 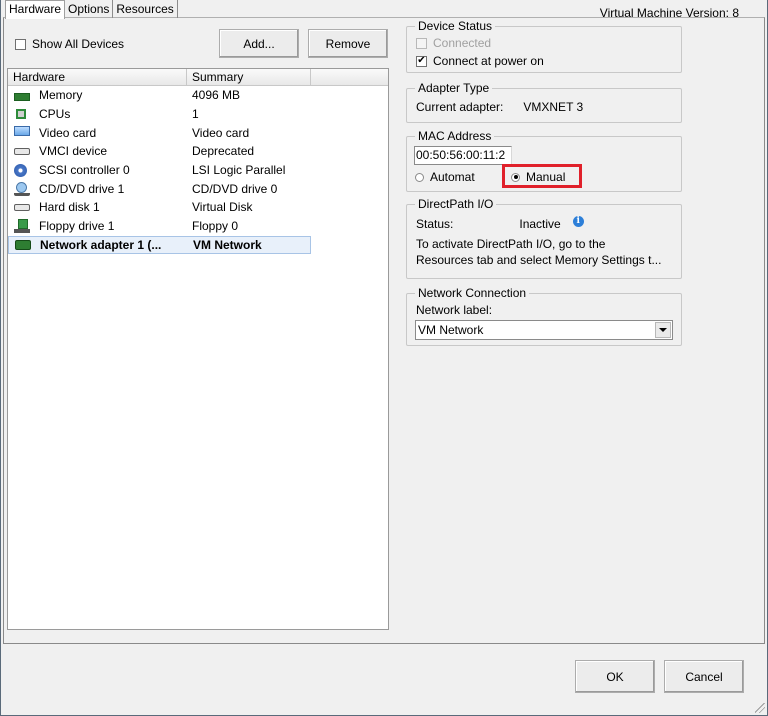 What do you see at coordinates (77, 226) in the screenshot?
I see `hardware-name: Floppy drive 1` at bounding box center [77, 226].